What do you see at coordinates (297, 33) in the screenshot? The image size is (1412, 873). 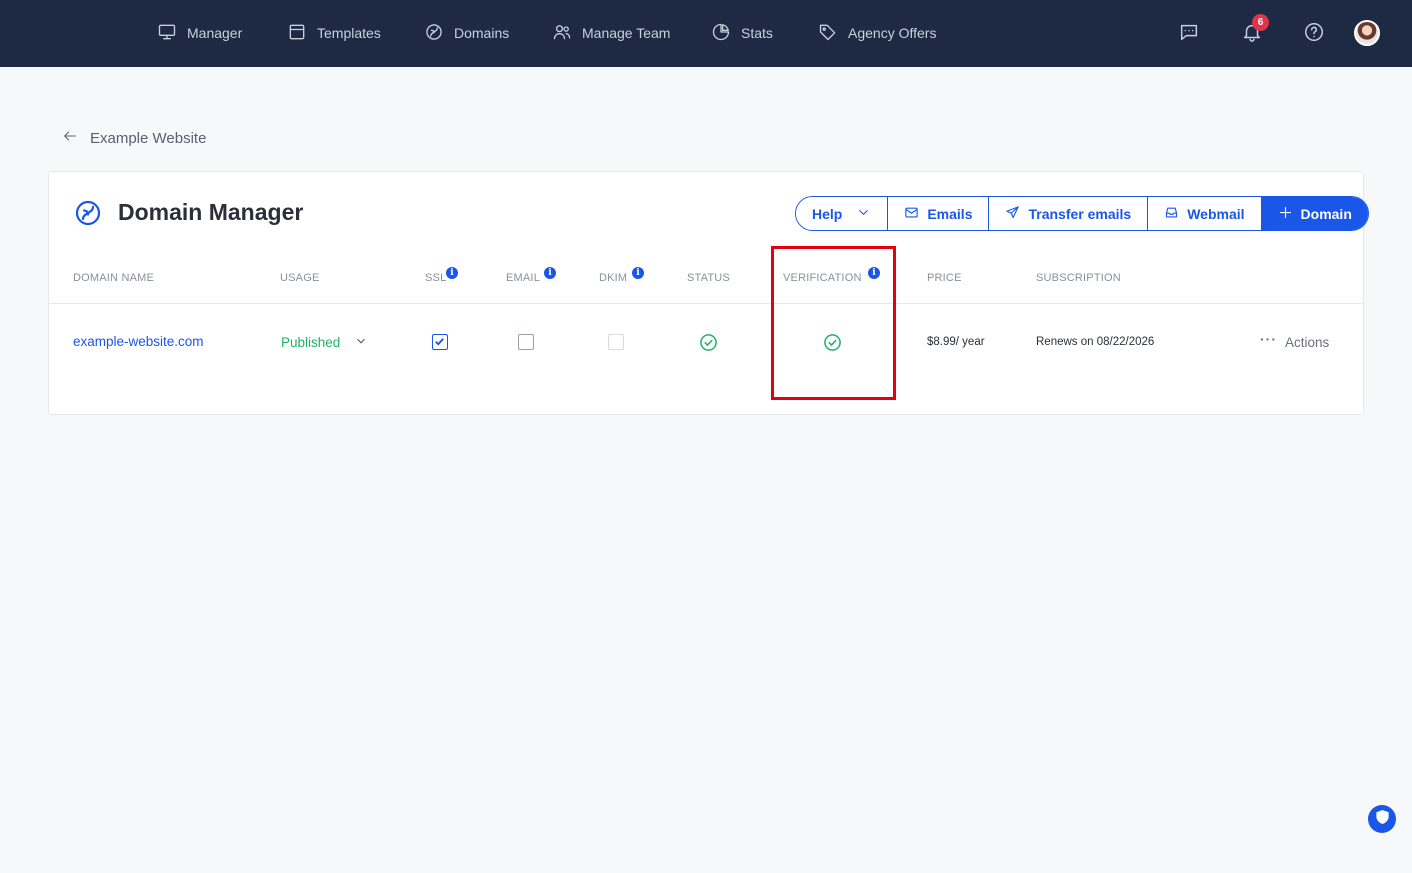 I see `template-icon` at bounding box center [297, 33].